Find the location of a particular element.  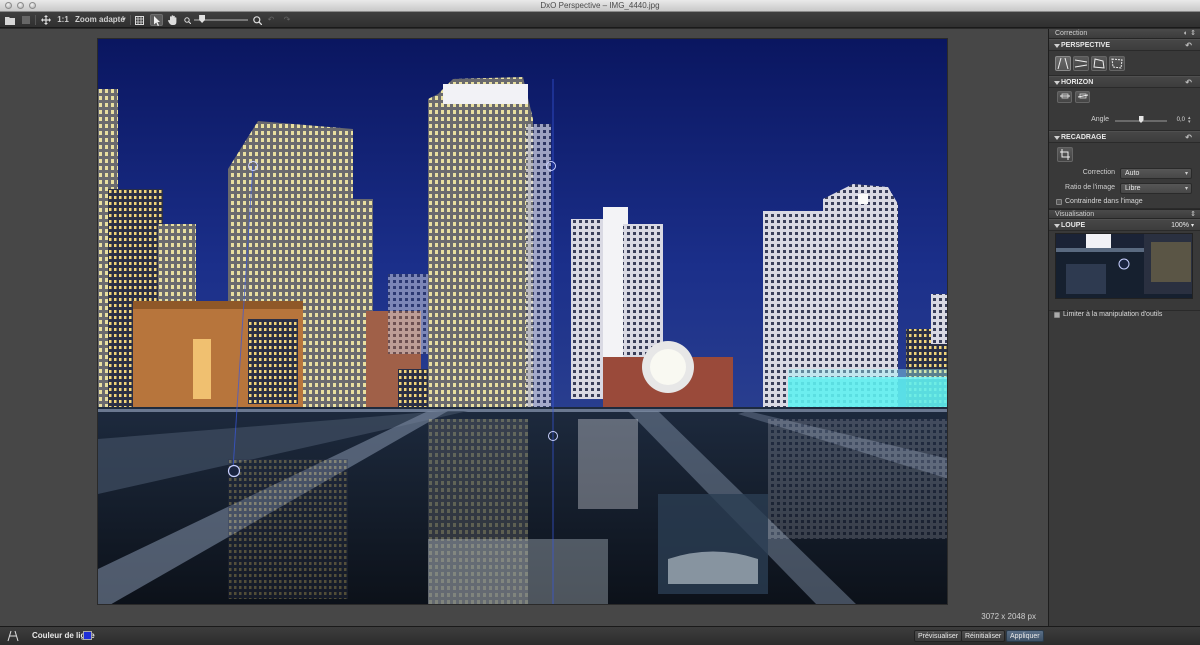

horizon-section-header: HORIZON ↶ is located at coordinates (1124, 82).